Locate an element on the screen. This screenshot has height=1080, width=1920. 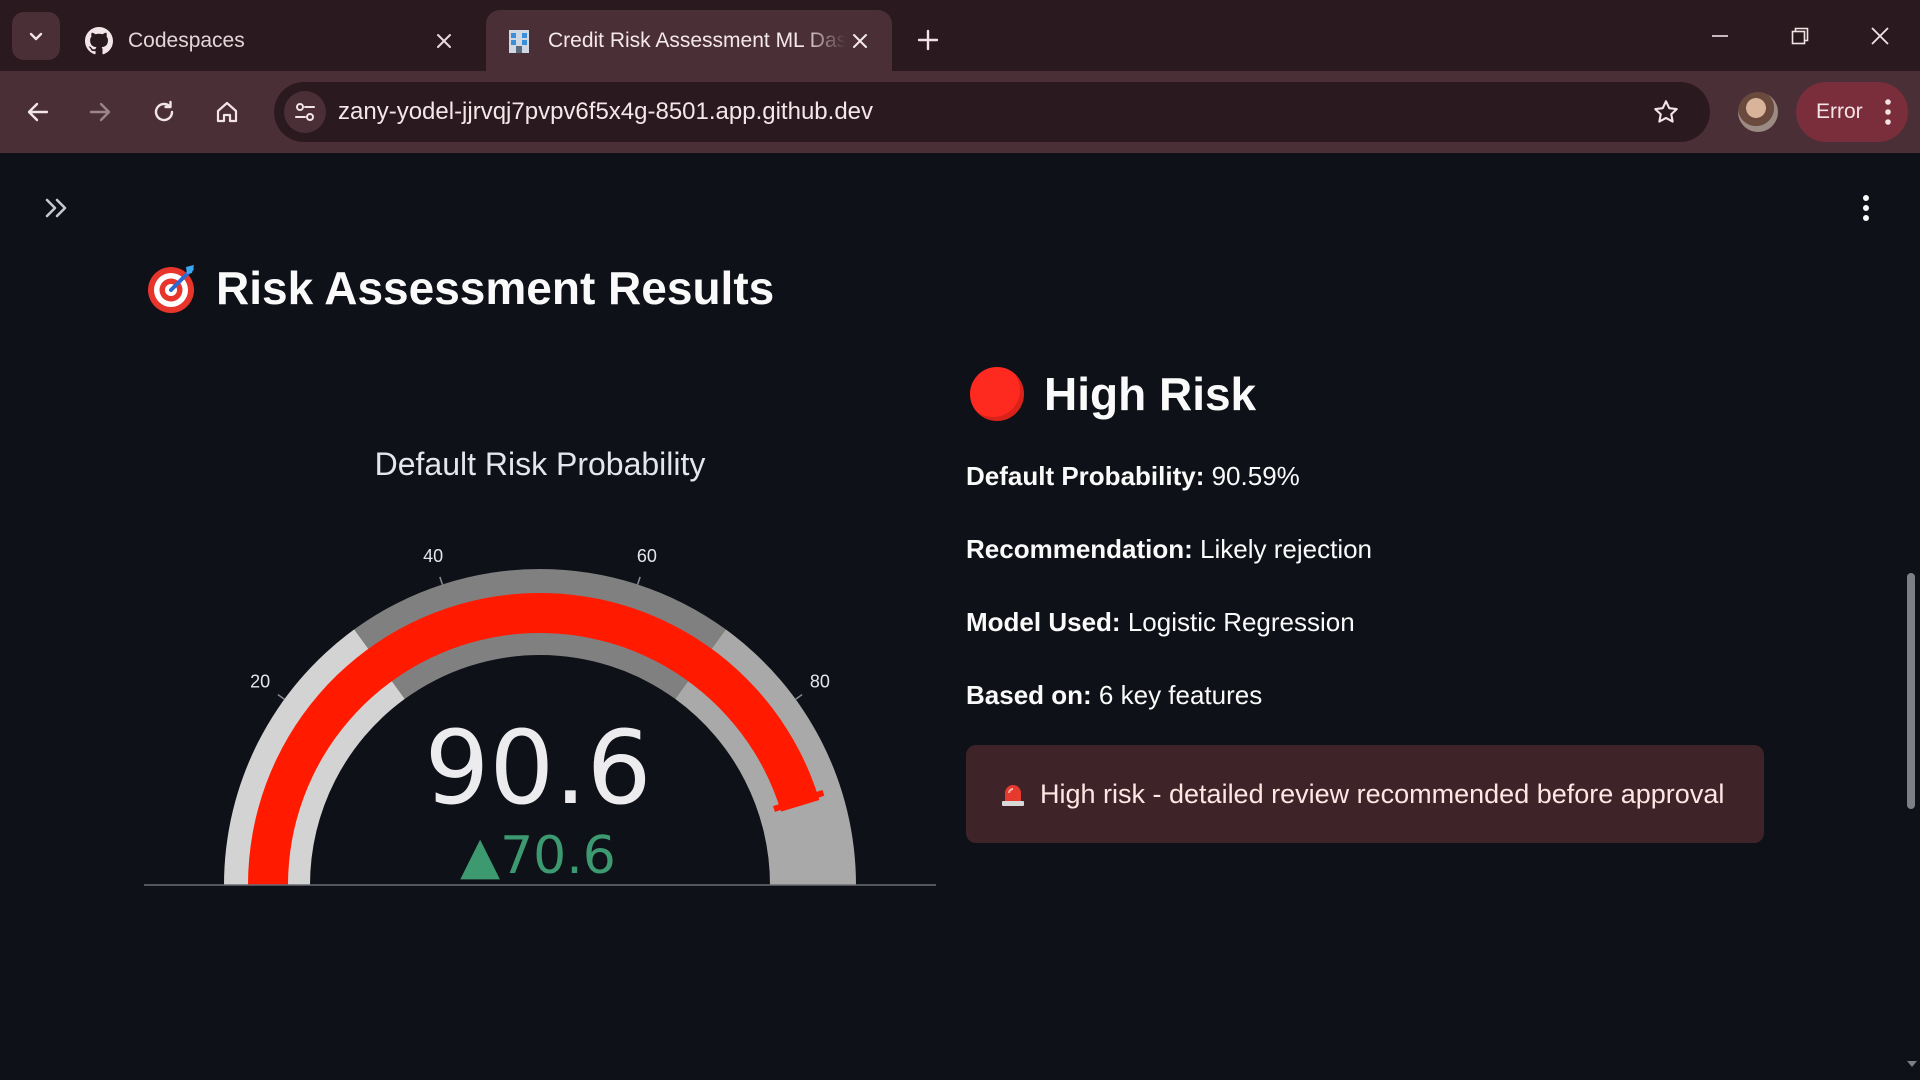
error-menu-button: Error is located at coordinates (1852, 112).